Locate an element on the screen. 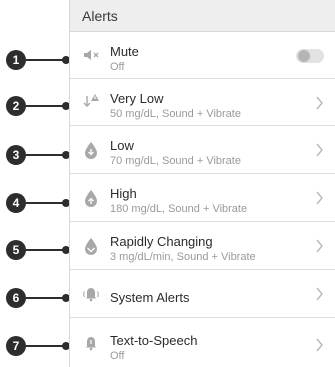 This screenshot has width=335, height=367. callout-number: 3 is located at coordinates (16, 155).